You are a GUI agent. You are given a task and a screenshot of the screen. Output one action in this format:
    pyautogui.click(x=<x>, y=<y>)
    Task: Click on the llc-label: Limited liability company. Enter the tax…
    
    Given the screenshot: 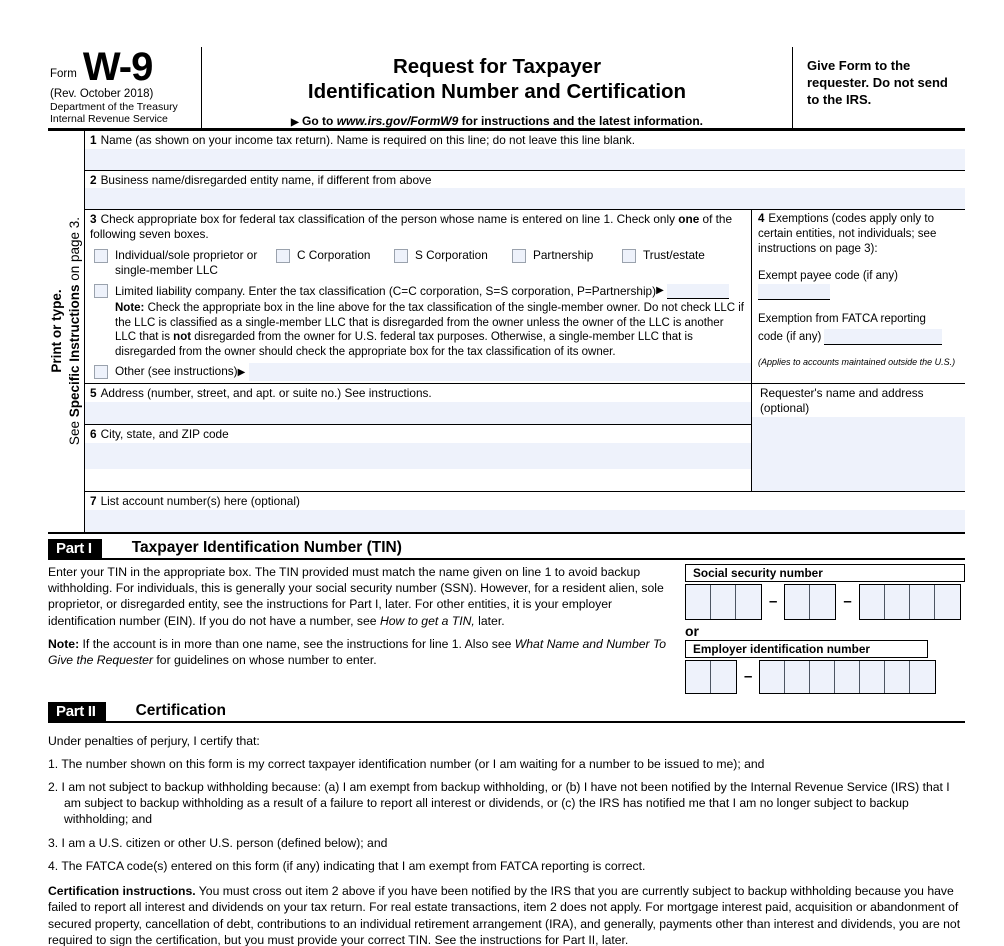 What is the action you would take?
    pyautogui.click(x=386, y=290)
    